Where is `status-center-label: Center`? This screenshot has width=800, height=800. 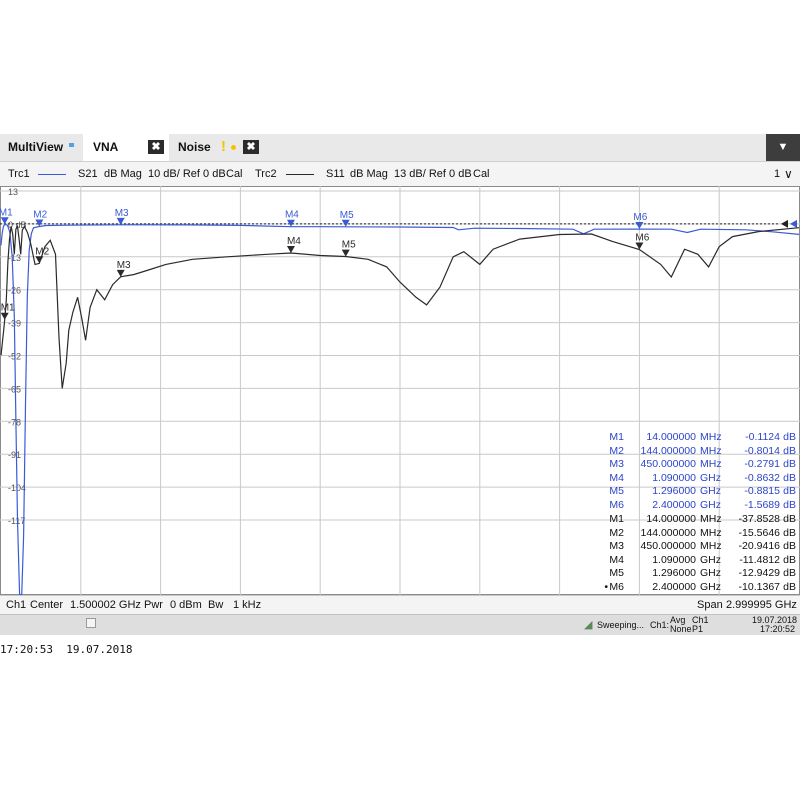 status-center-label: Center is located at coordinates (47, 605).